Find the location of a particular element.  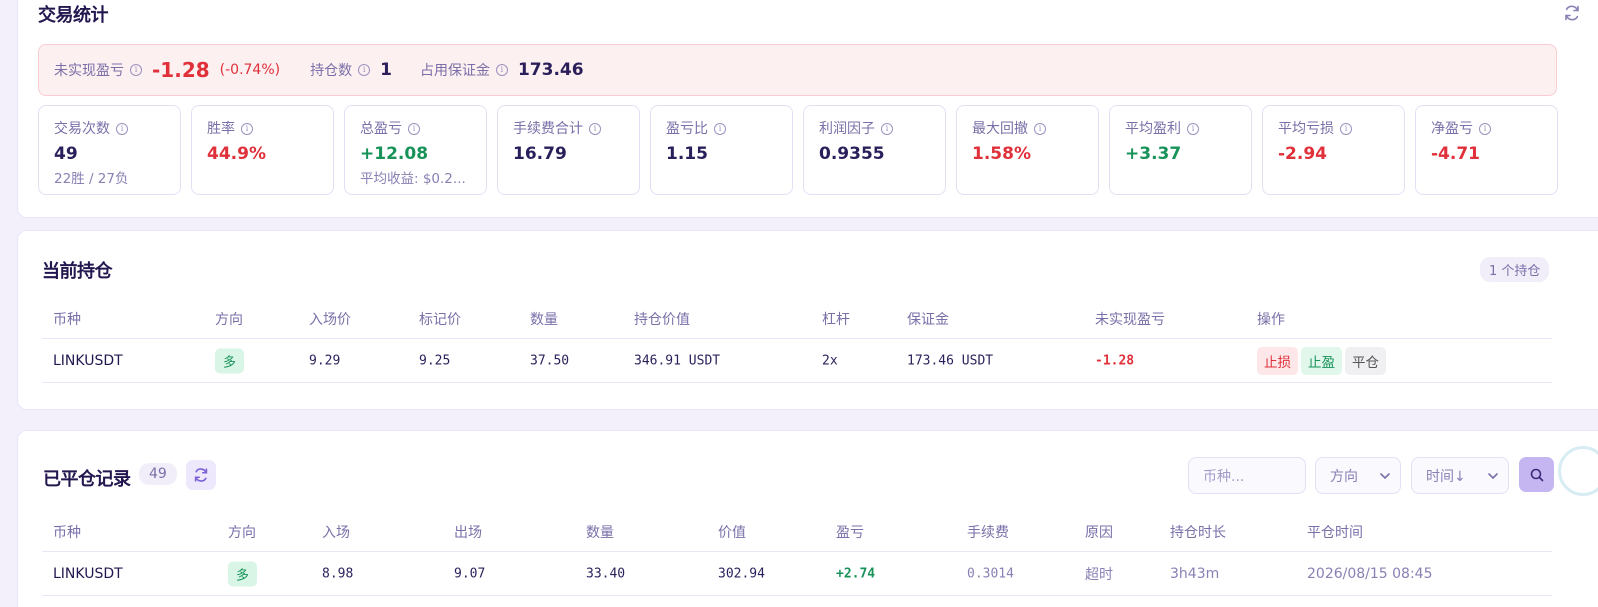

col-value: 价值 is located at coordinates (732, 532).